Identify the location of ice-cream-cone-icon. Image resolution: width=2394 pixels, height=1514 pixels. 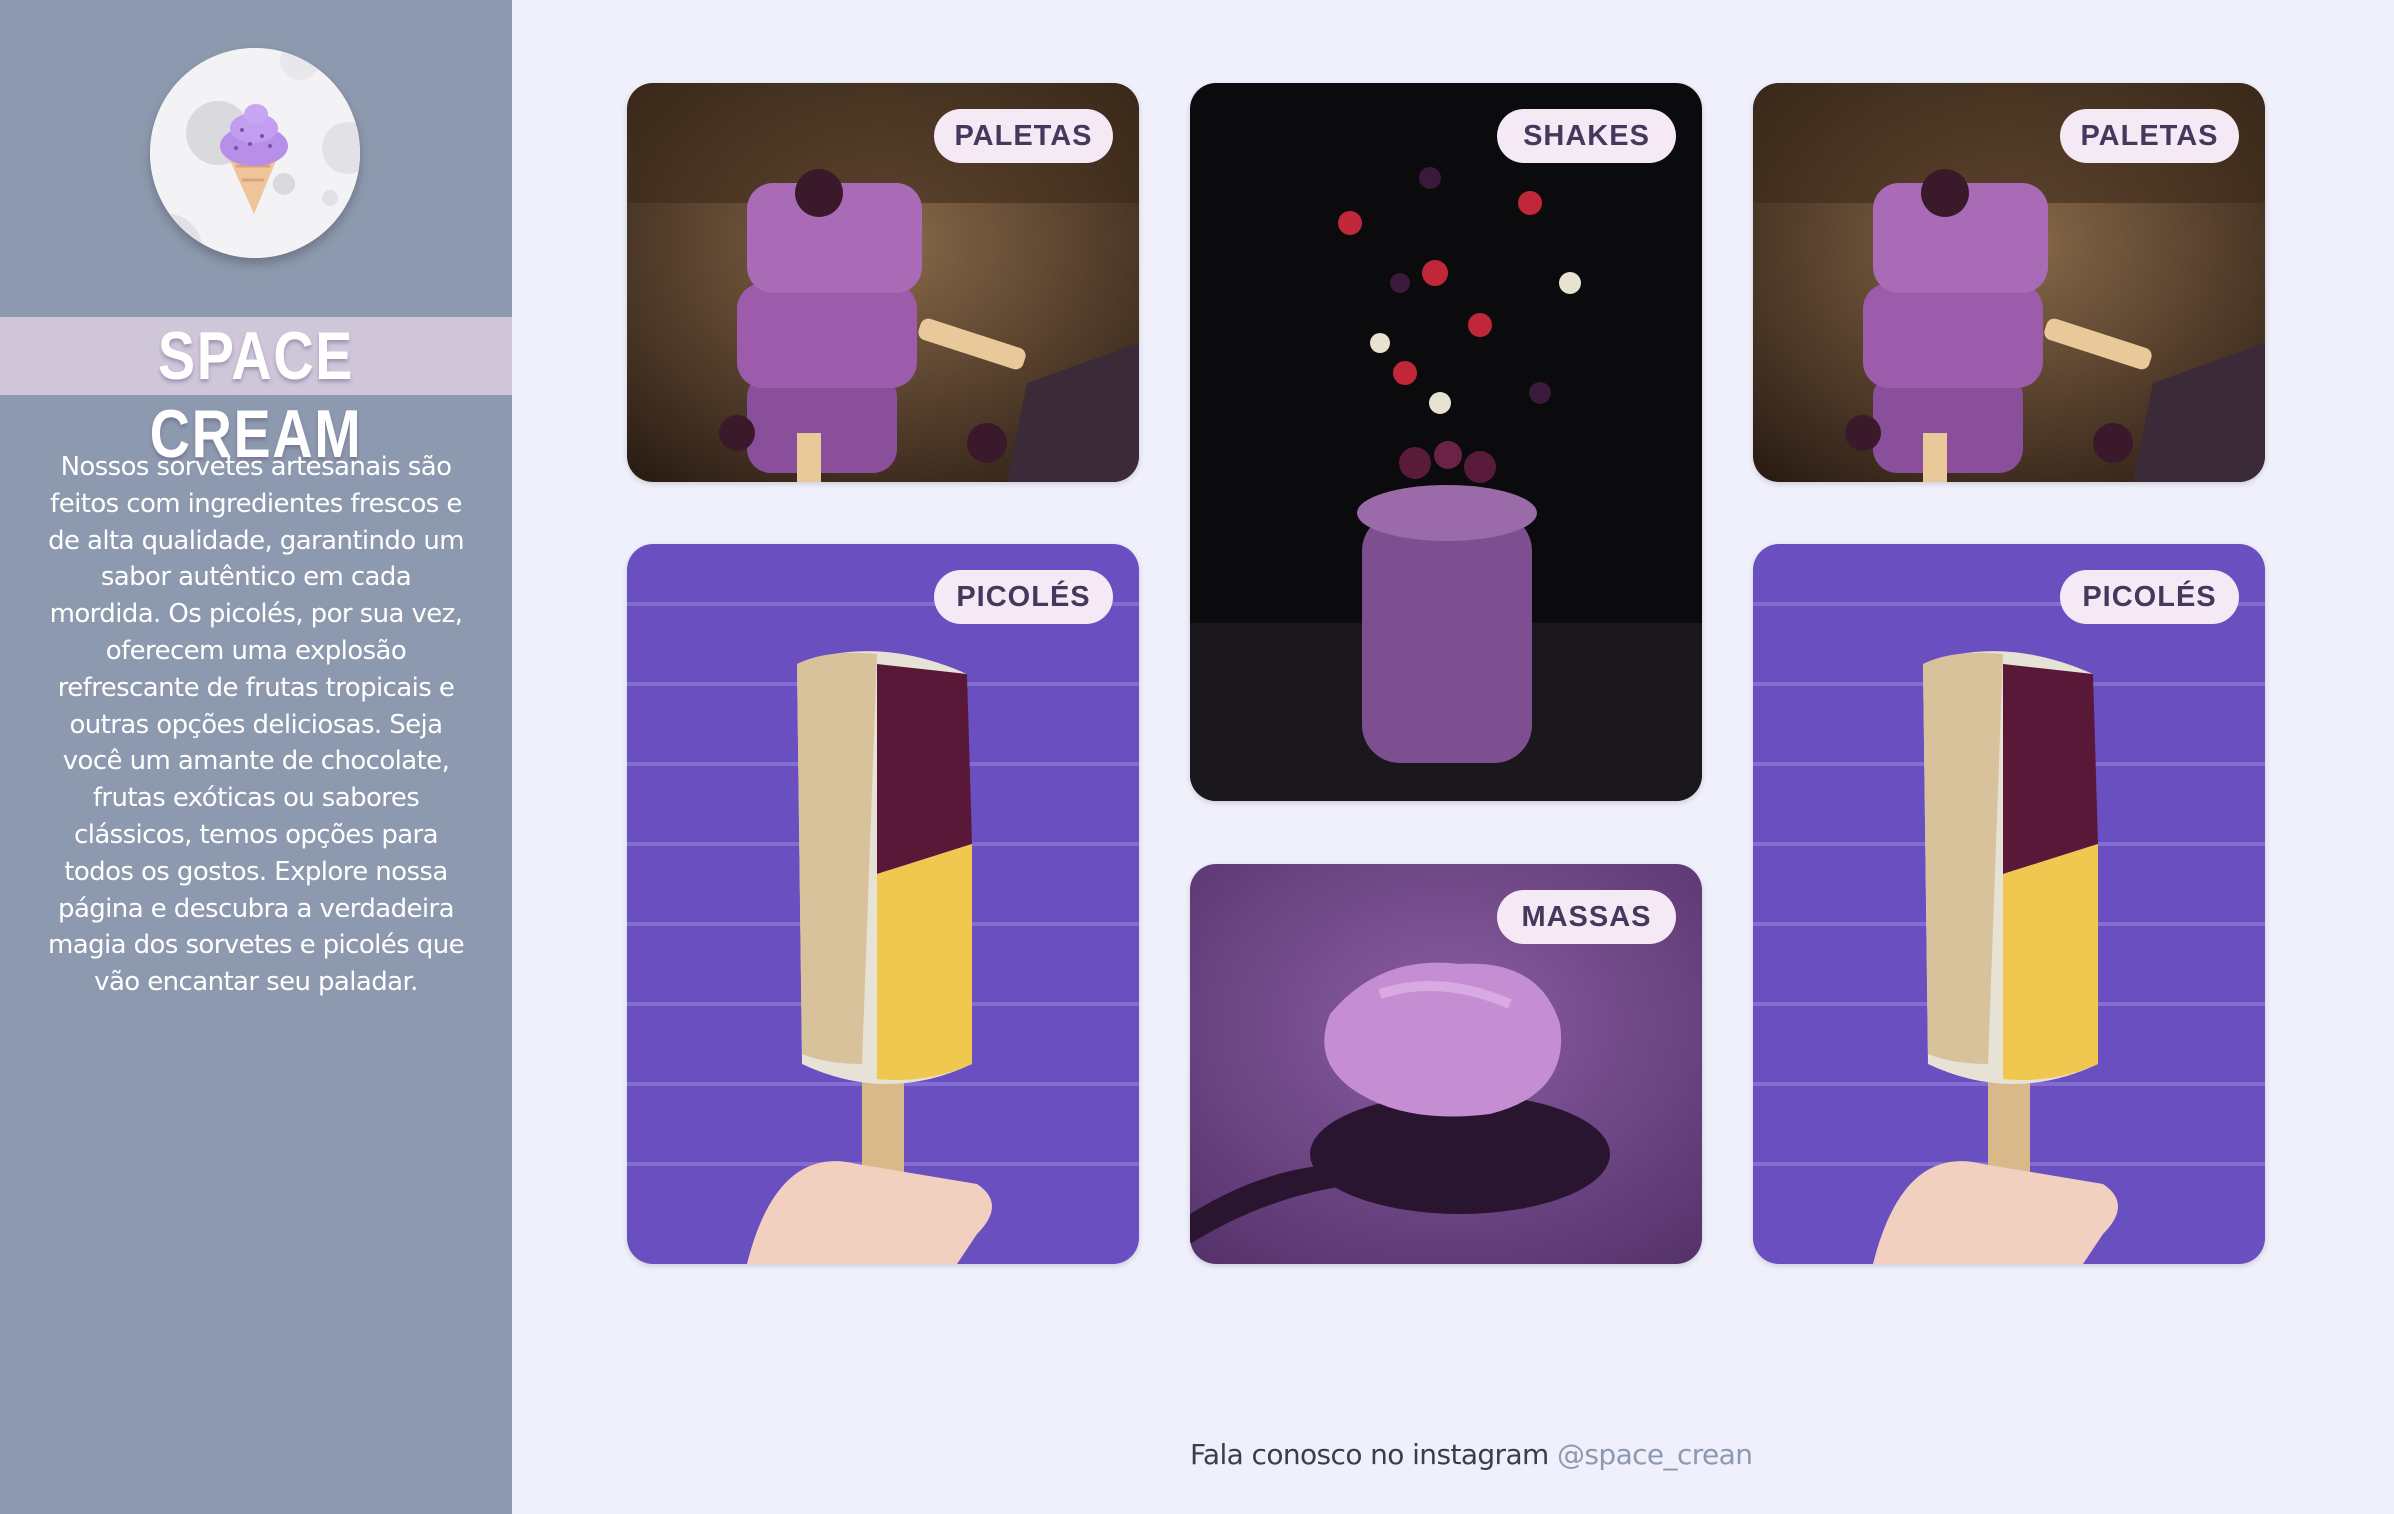
(255, 153).